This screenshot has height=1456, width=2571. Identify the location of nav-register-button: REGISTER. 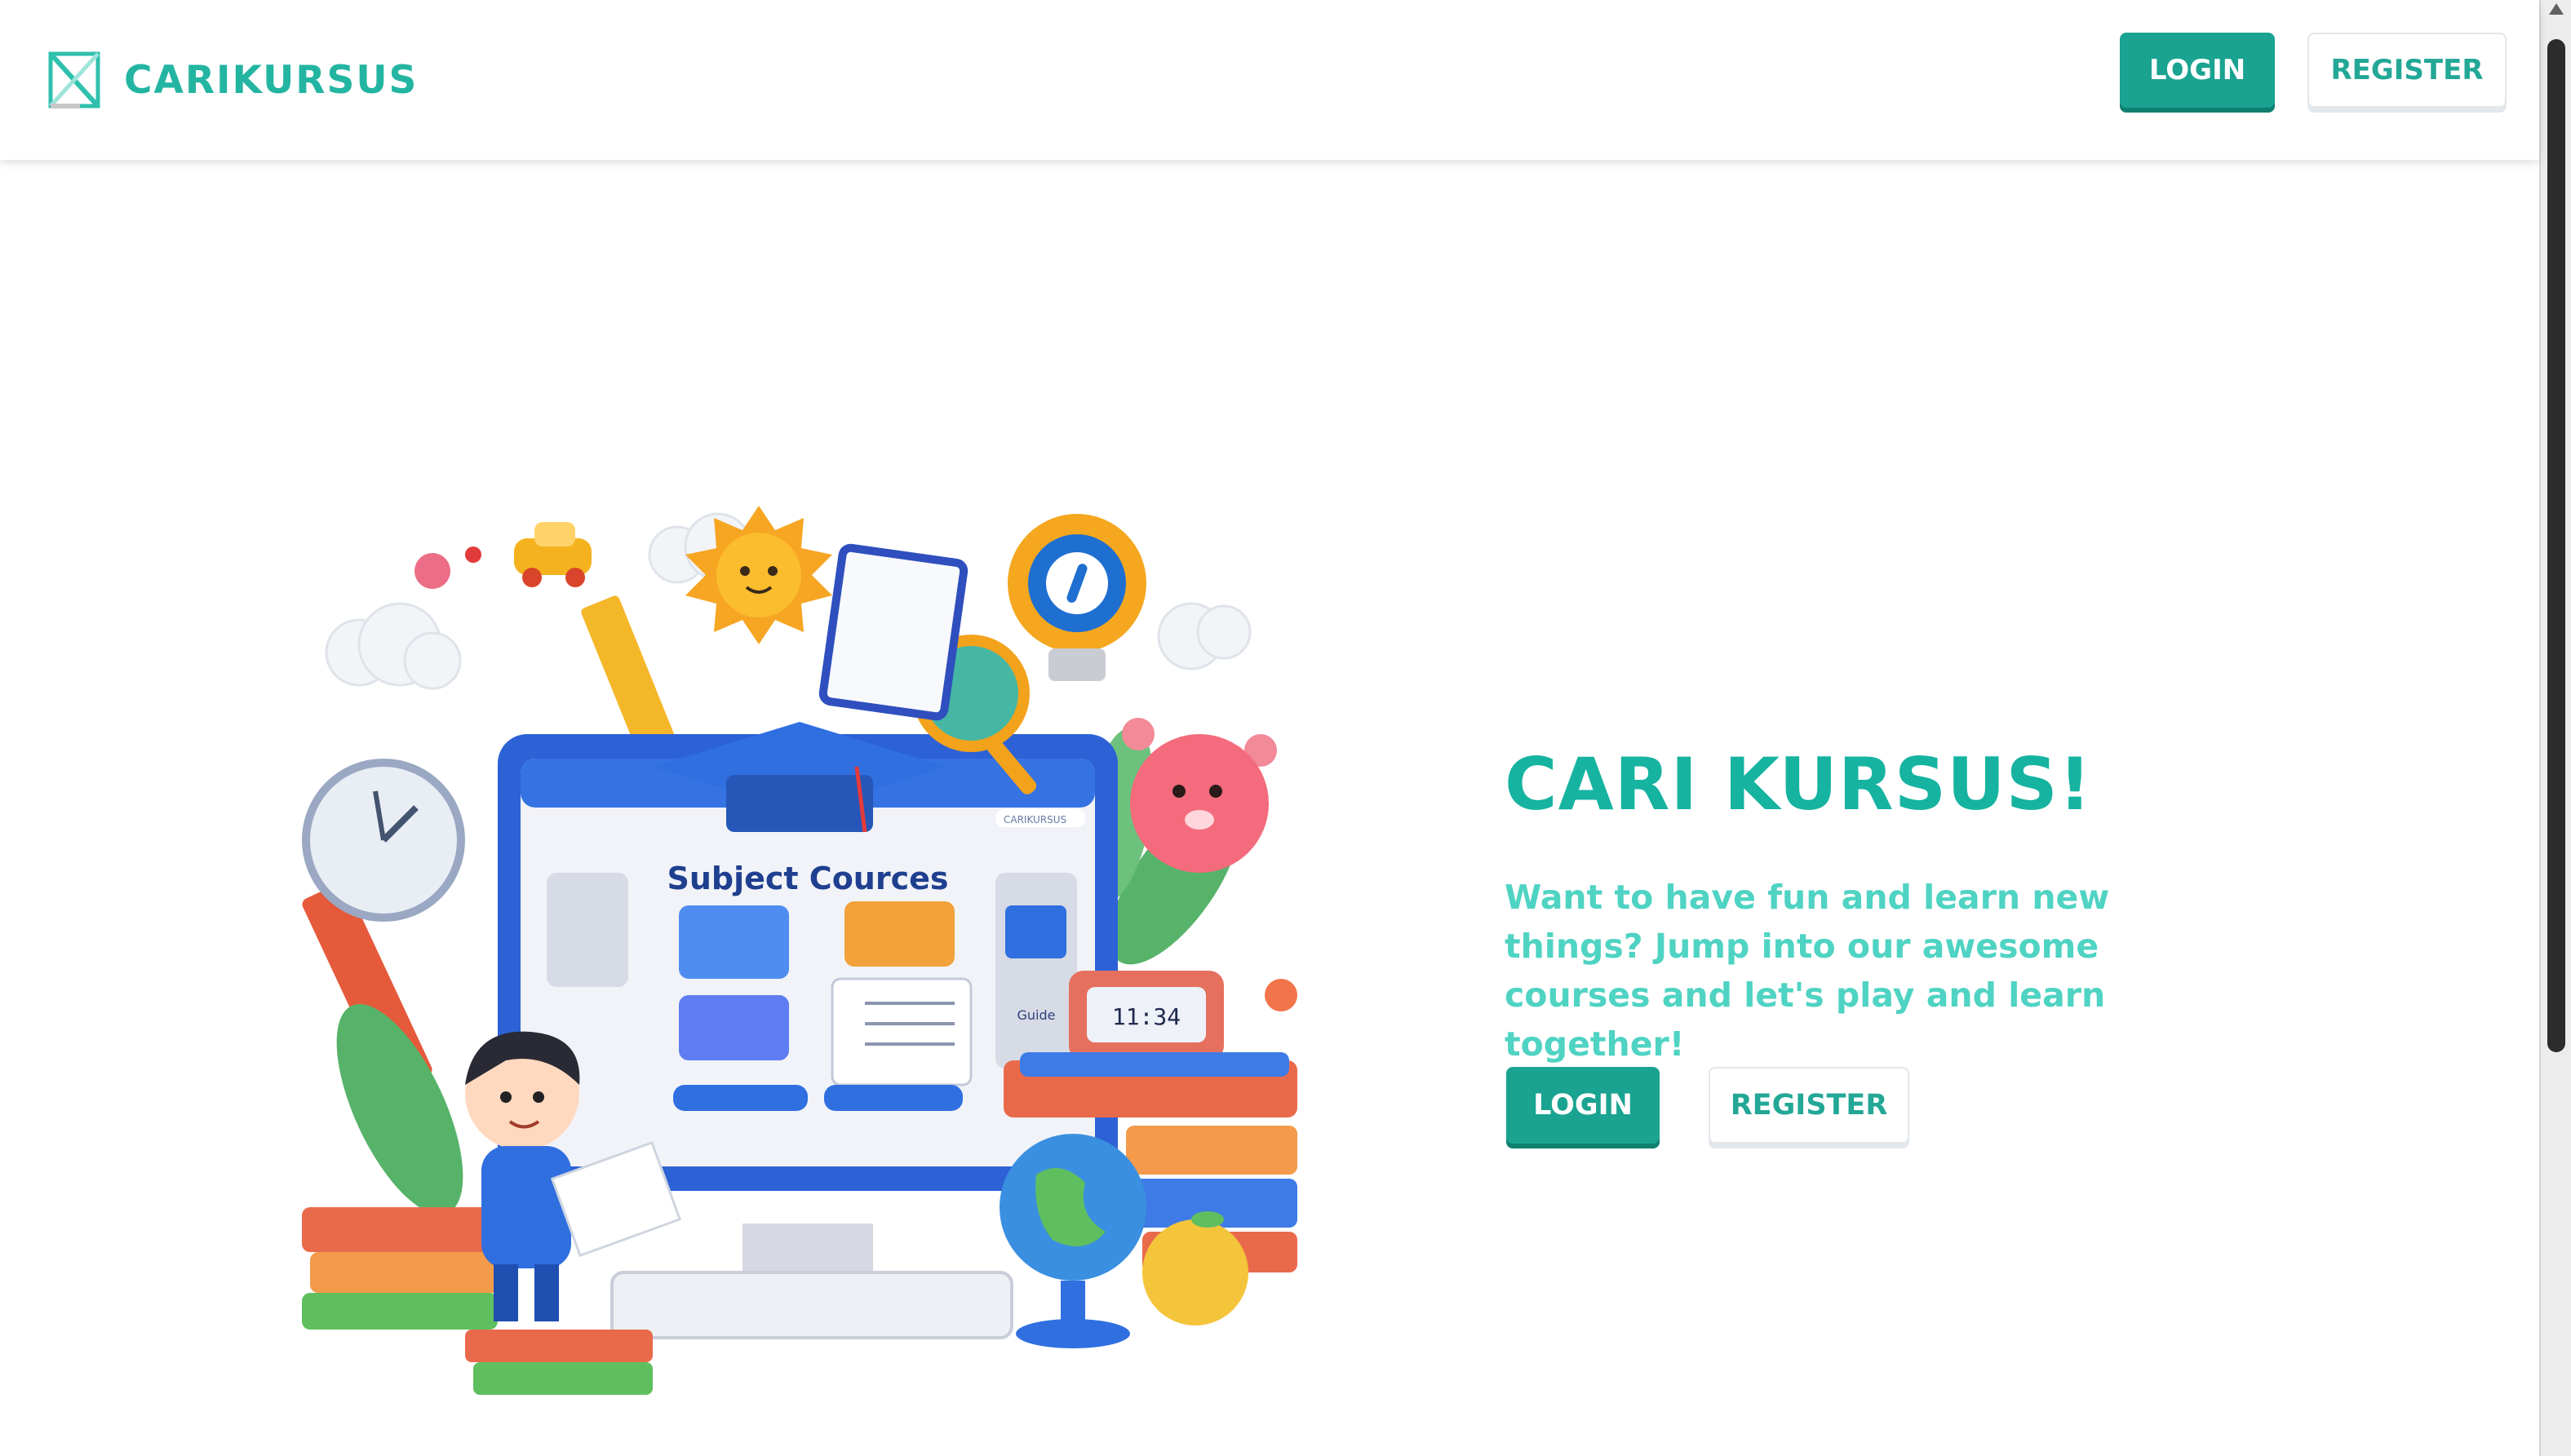
(2407, 70).